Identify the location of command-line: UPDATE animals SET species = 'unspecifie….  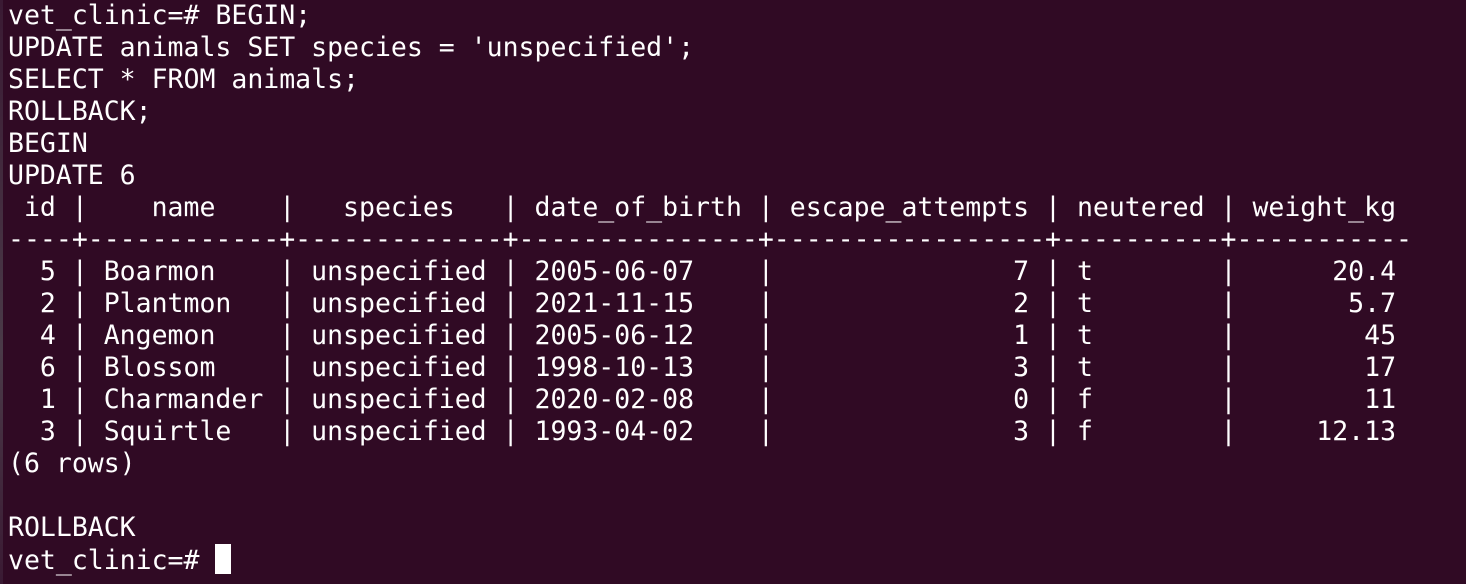
(351, 47).